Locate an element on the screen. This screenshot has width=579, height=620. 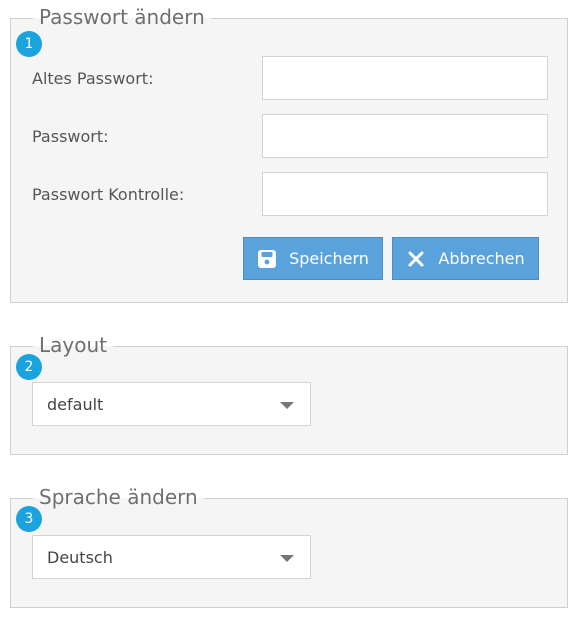
cancel-button-label: Abbrechen is located at coordinates (481, 258).